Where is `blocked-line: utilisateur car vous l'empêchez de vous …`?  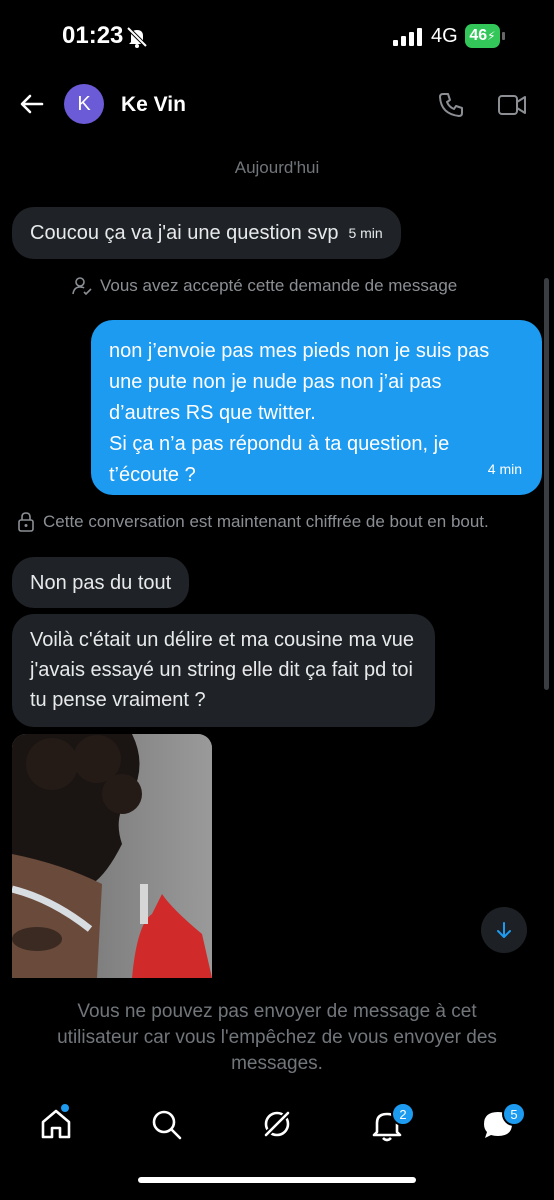 blocked-line: utilisateur car vous l'empêchez de vous … is located at coordinates (277, 1037).